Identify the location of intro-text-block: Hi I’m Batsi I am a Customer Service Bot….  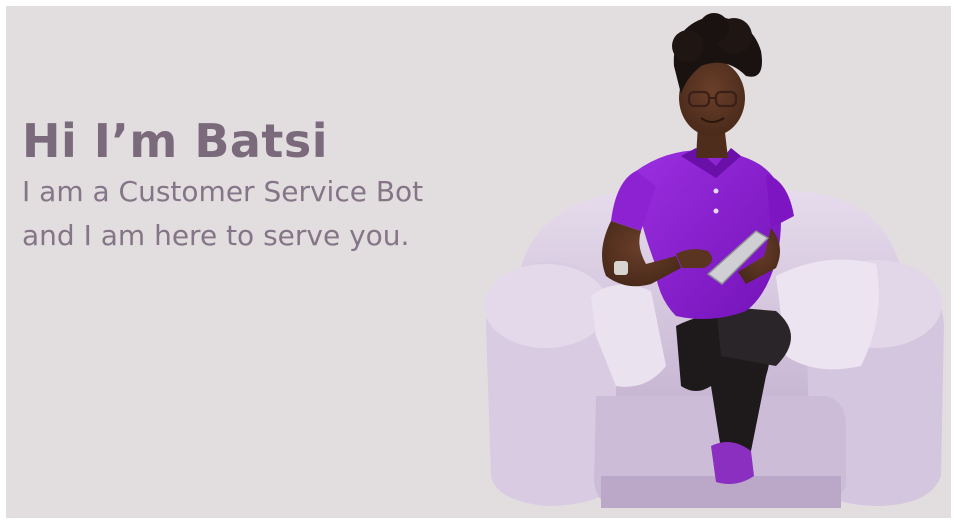
(222, 185).